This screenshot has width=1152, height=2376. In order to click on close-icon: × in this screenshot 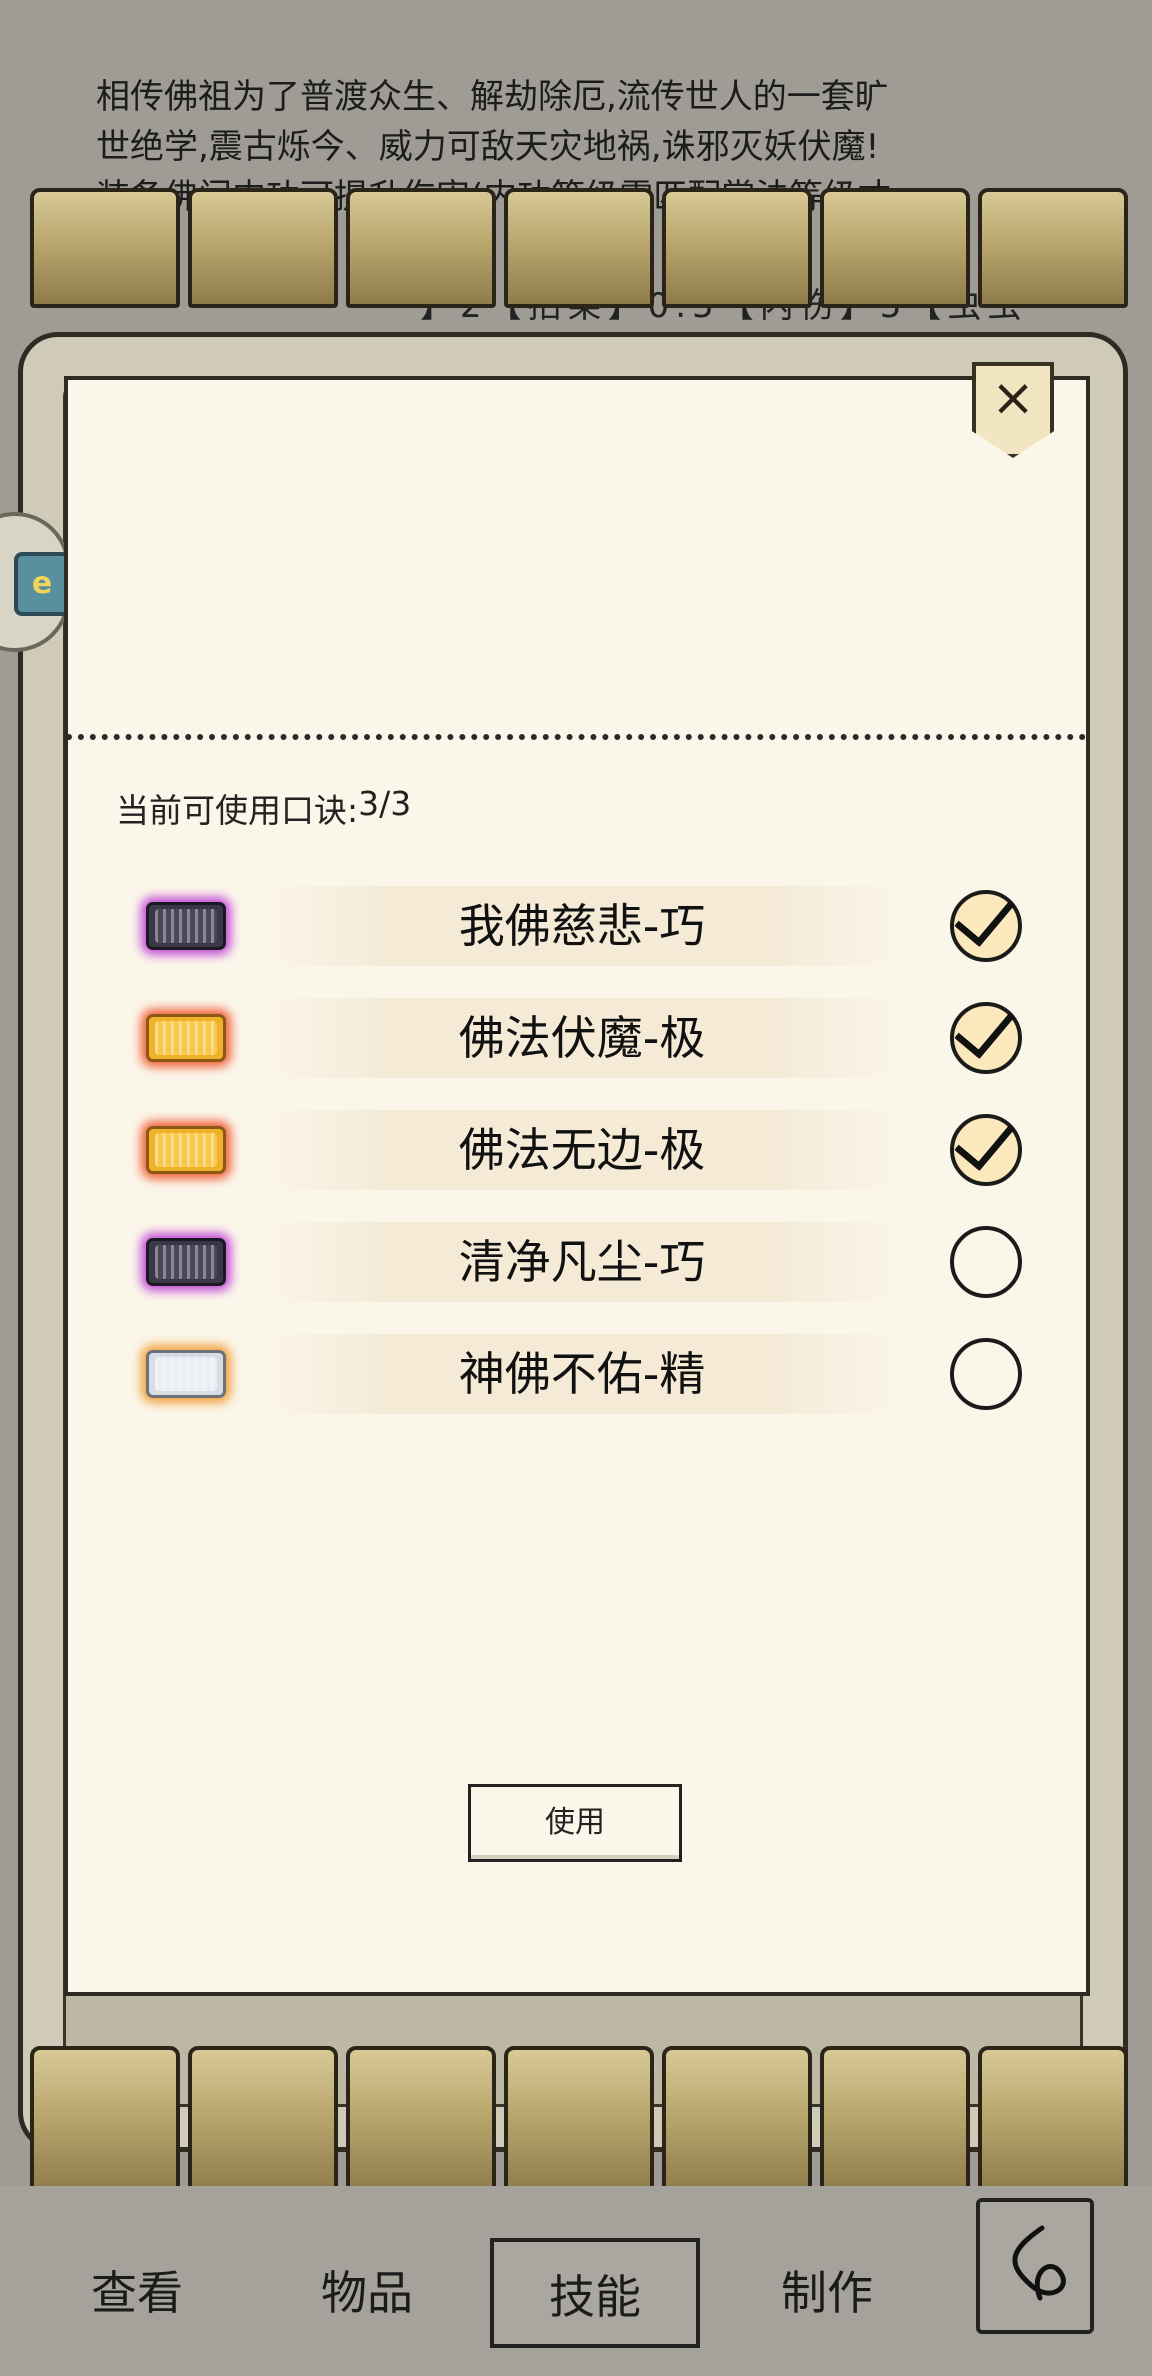, I will do `click(1013, 398)`.